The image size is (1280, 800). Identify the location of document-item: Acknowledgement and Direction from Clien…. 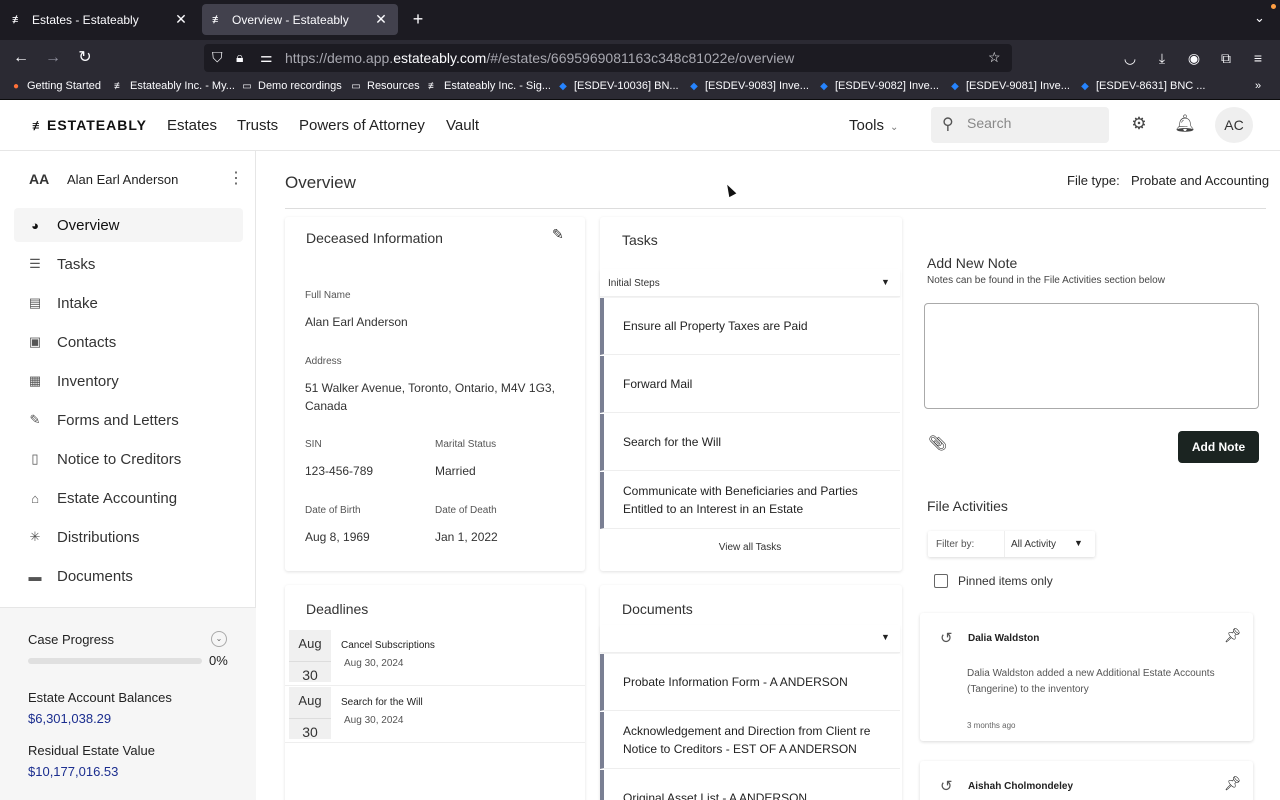
(750, 740).